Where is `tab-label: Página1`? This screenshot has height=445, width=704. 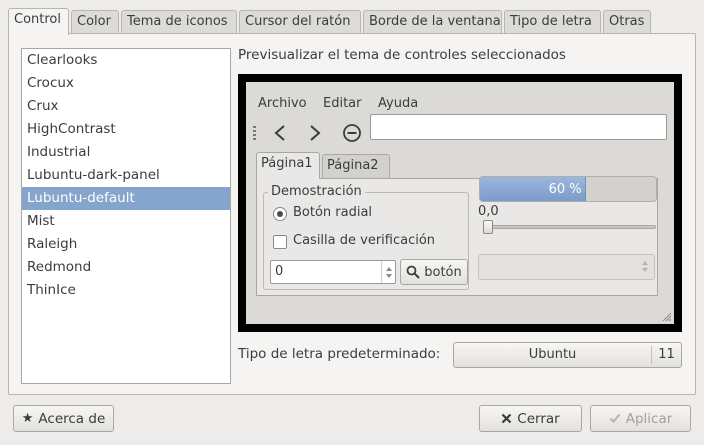
tab-label: Página1 is located at coordinates (287, 163).